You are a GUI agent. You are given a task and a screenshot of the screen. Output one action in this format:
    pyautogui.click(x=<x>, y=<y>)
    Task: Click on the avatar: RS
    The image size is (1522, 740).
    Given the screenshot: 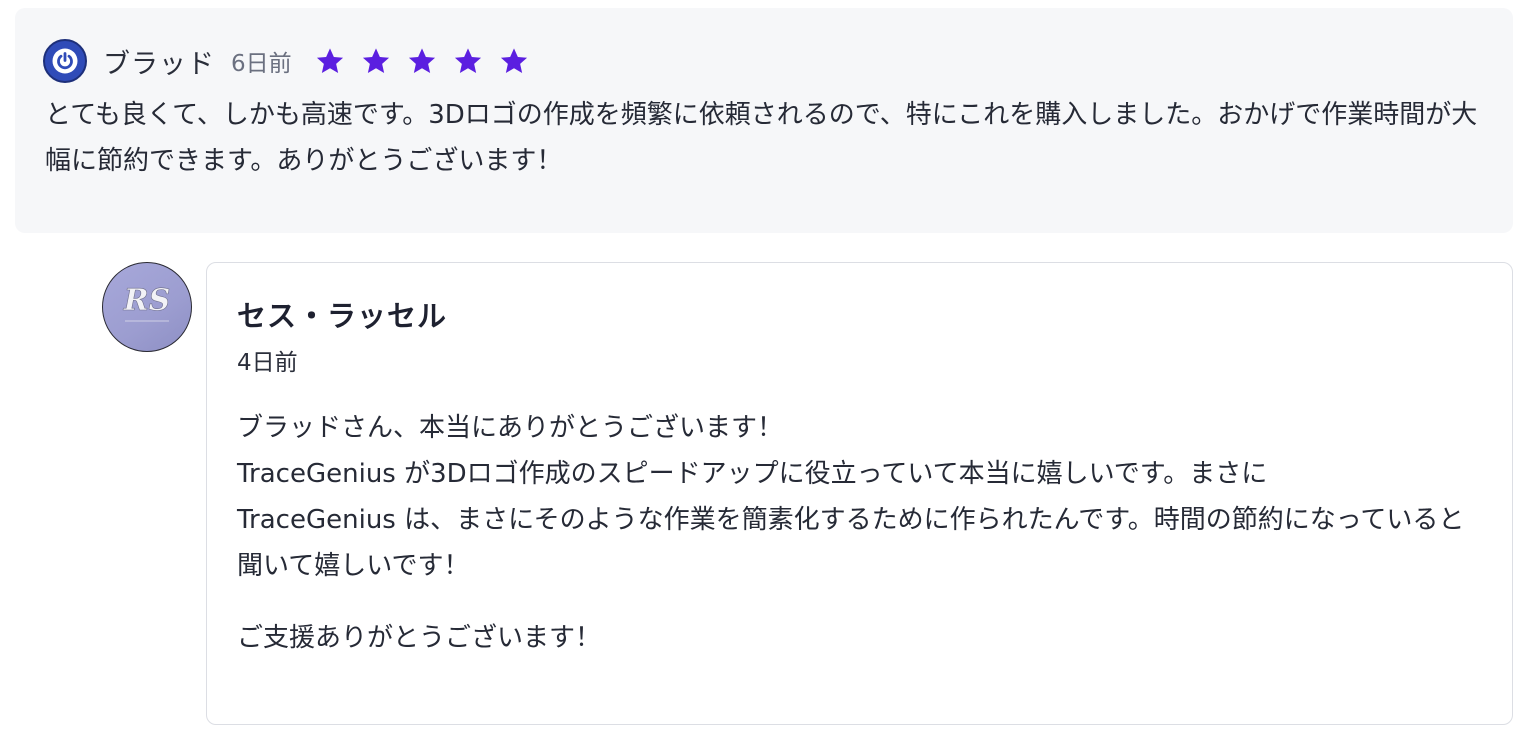 What is the action you would take?
    pyautogui.click(x=147, y=307)
    